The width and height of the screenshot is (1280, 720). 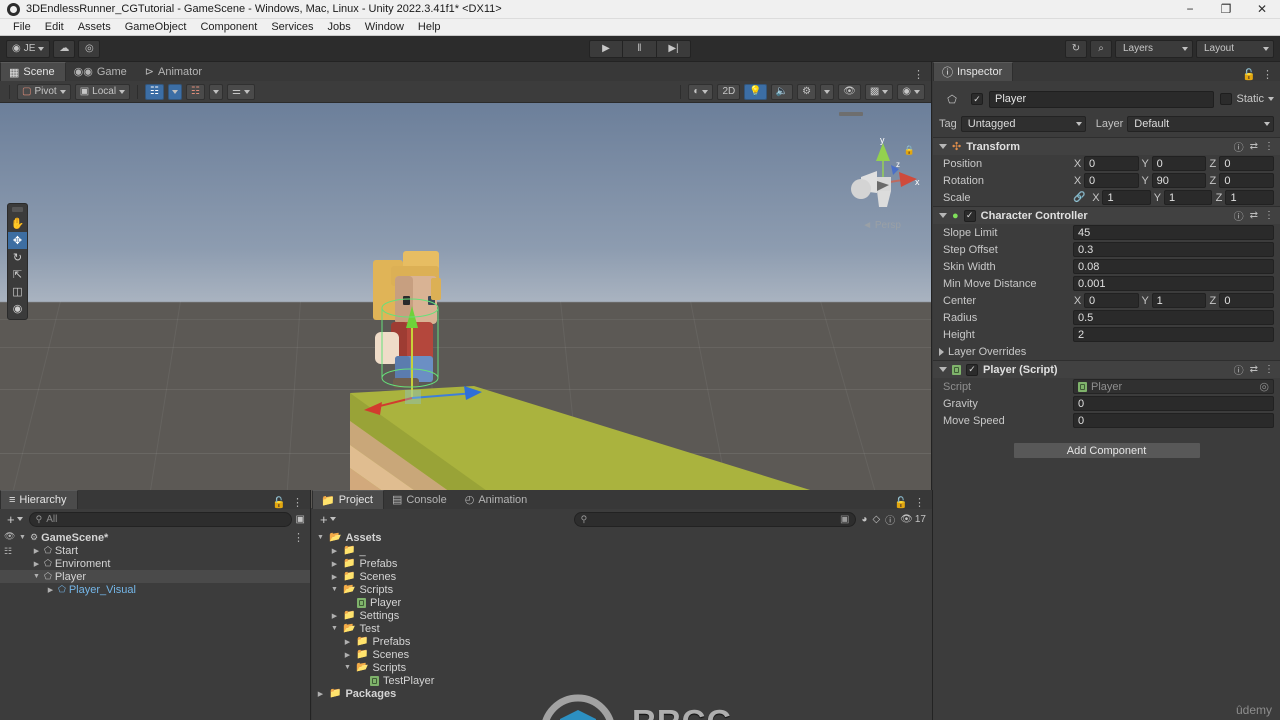 What do you see at coordinates (1101, 48) in the screenshot?
I see `global-search-button: ⌕` at bounding box center [1101, 48].